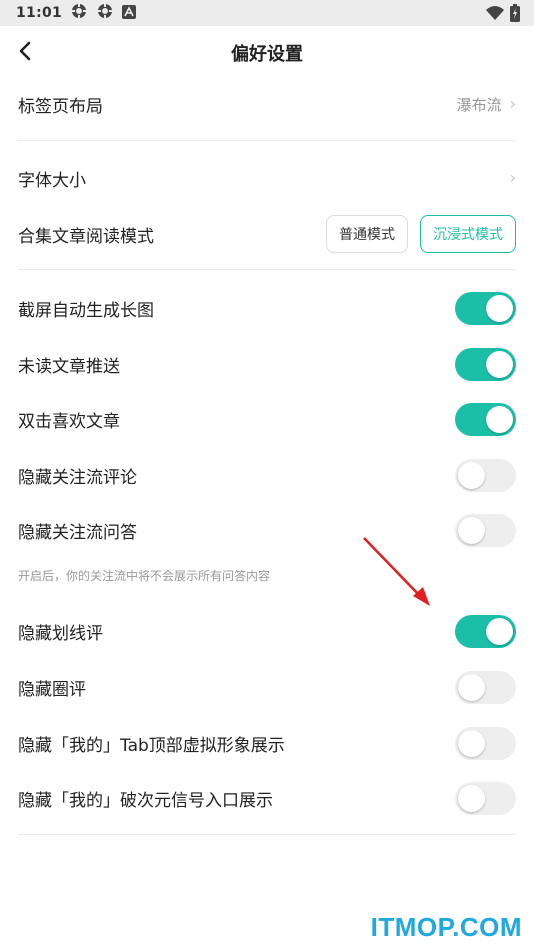  I want to click on annotation-arrow-icon, so click(396, 571).